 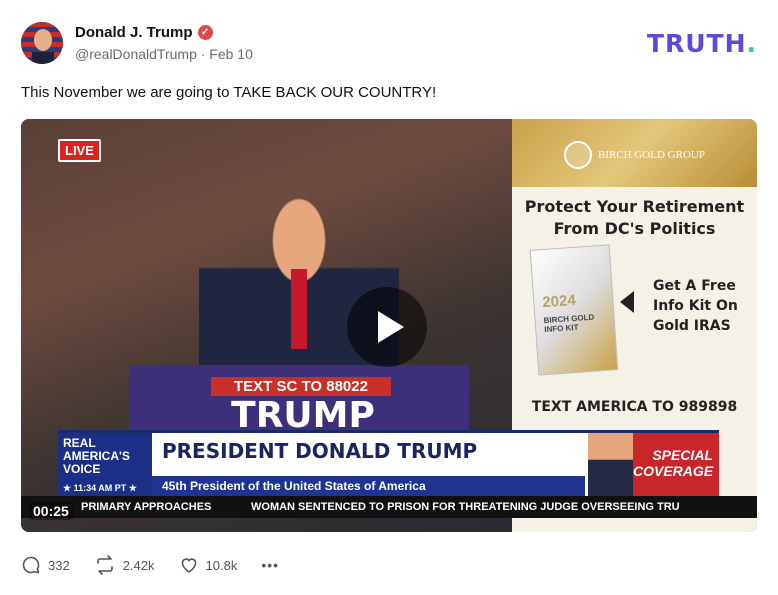 I want to click on truth-social-logo: TRUTH., so click(x=702, y=43).